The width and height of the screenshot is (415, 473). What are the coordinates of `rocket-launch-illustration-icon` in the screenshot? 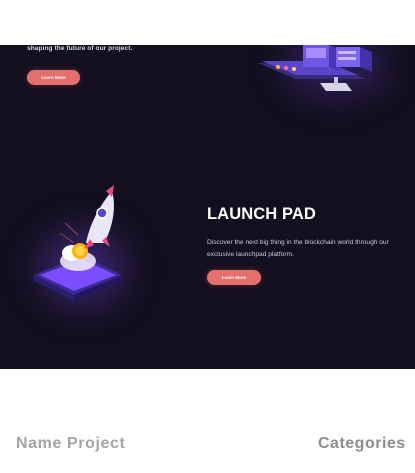 It's located at (78, 243).